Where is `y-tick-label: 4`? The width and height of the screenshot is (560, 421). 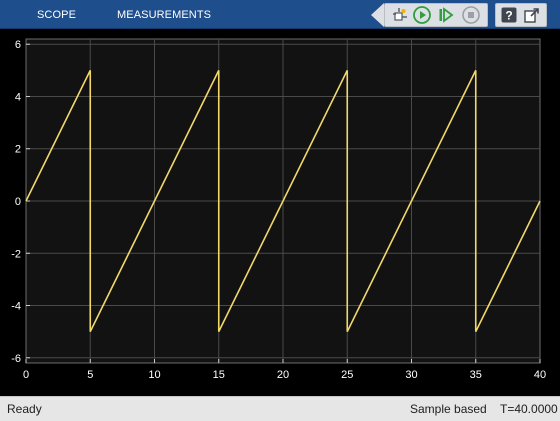
y-tick-label: 4 is located at coordinates (18, 97).